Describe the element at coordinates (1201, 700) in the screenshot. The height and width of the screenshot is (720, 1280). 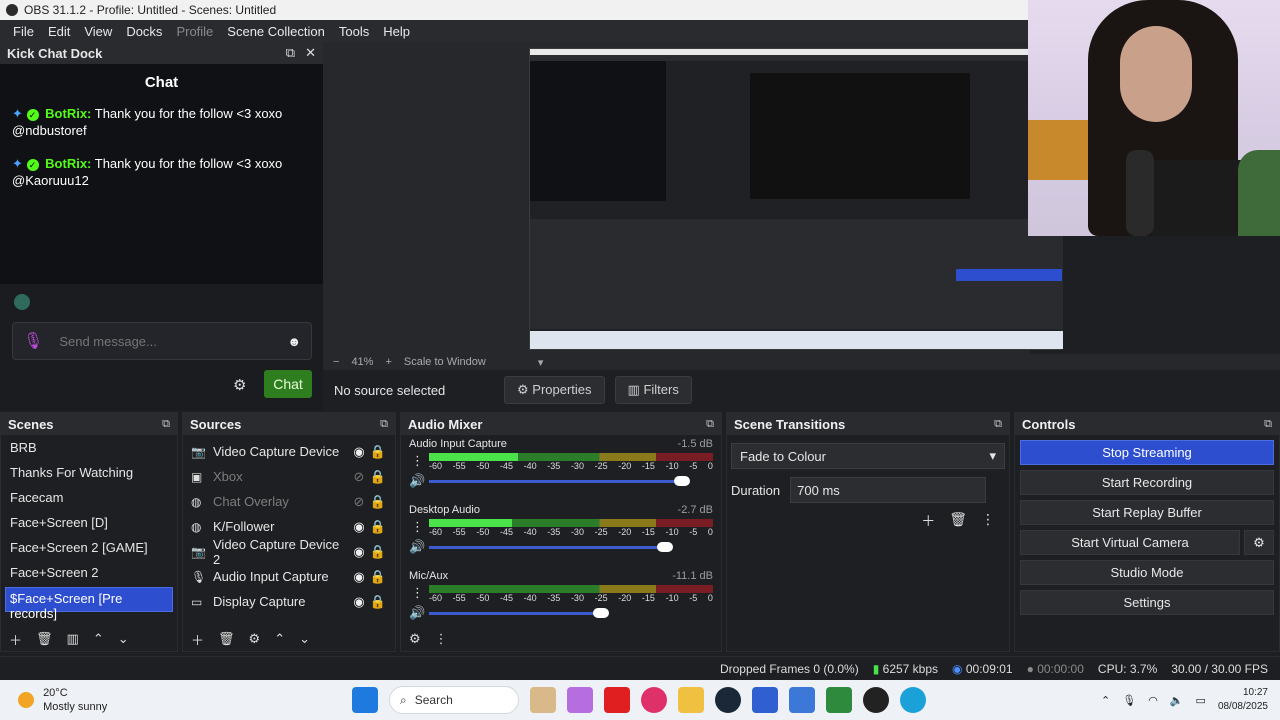
I see `battery-icon: ▭` at that location.